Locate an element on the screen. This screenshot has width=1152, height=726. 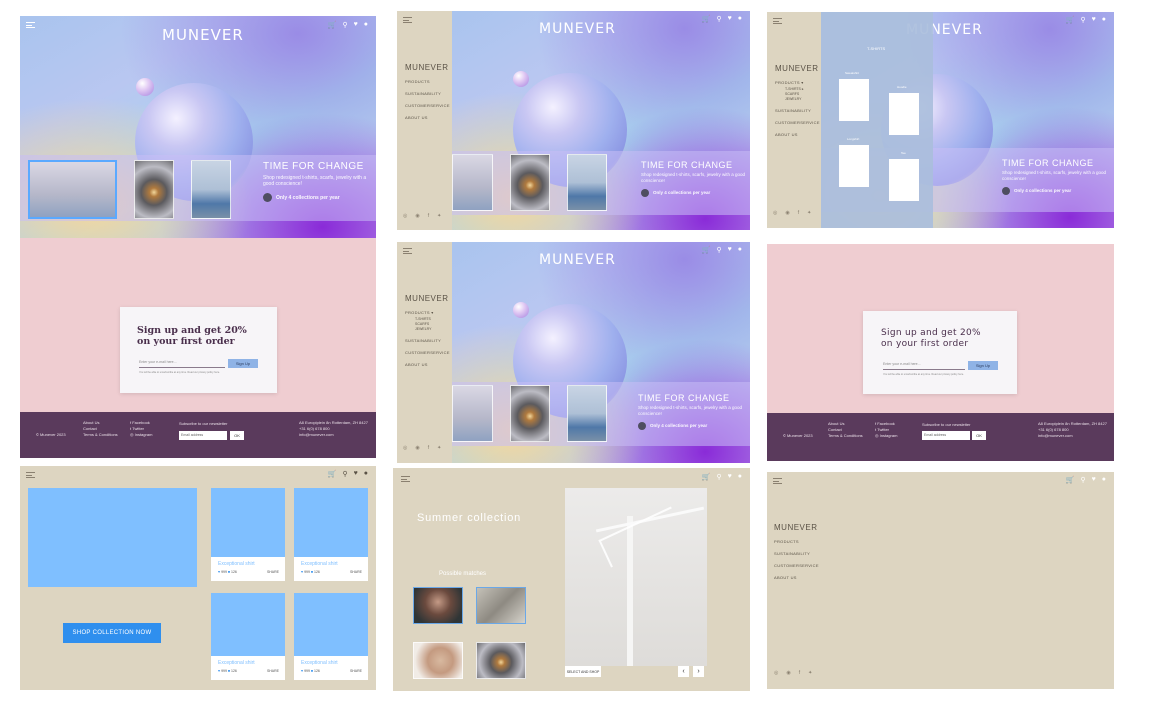
featured-image is located at coordinates (112, 537).